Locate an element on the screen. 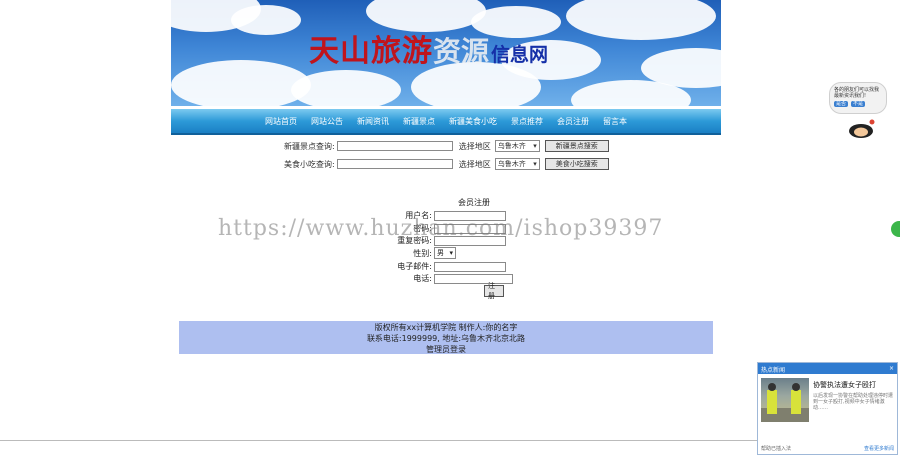 Image resolution: width=900 pixels, height=455 pixels. food-search-label: 美食小吃查询: is located at coordinates (309, 164).